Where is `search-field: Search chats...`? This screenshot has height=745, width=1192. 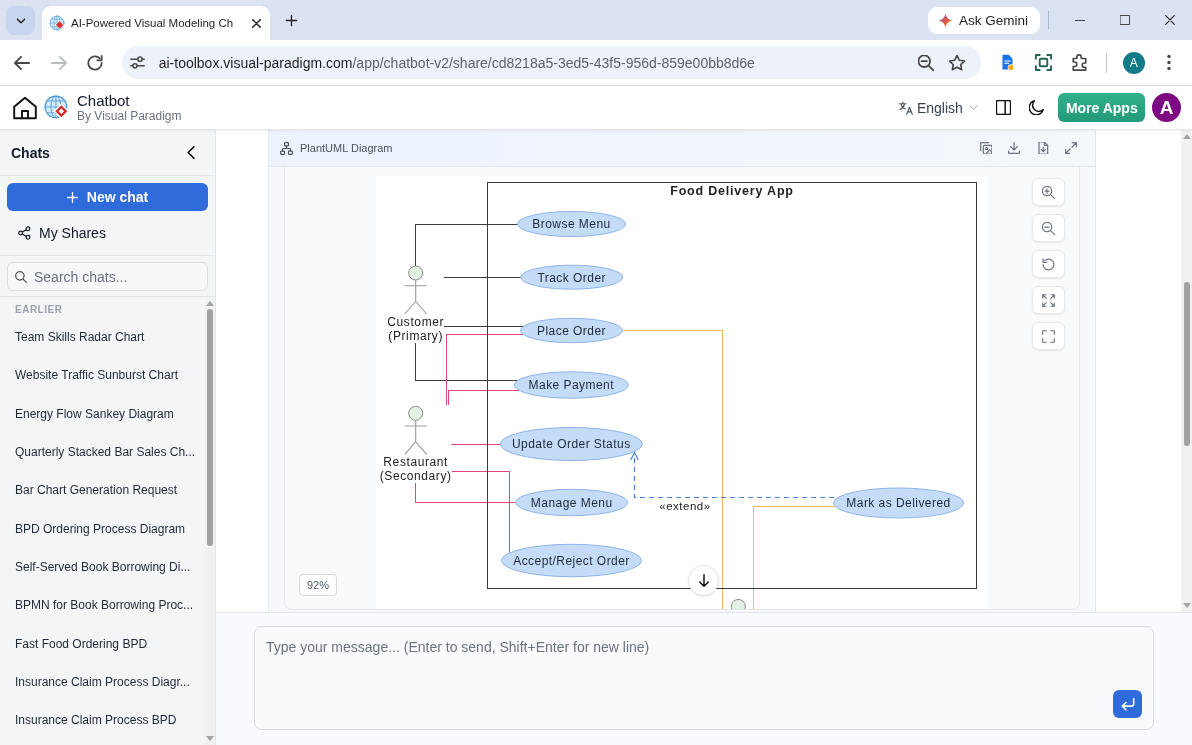 search-field: Search chats... is located at coordinates (107, 276).